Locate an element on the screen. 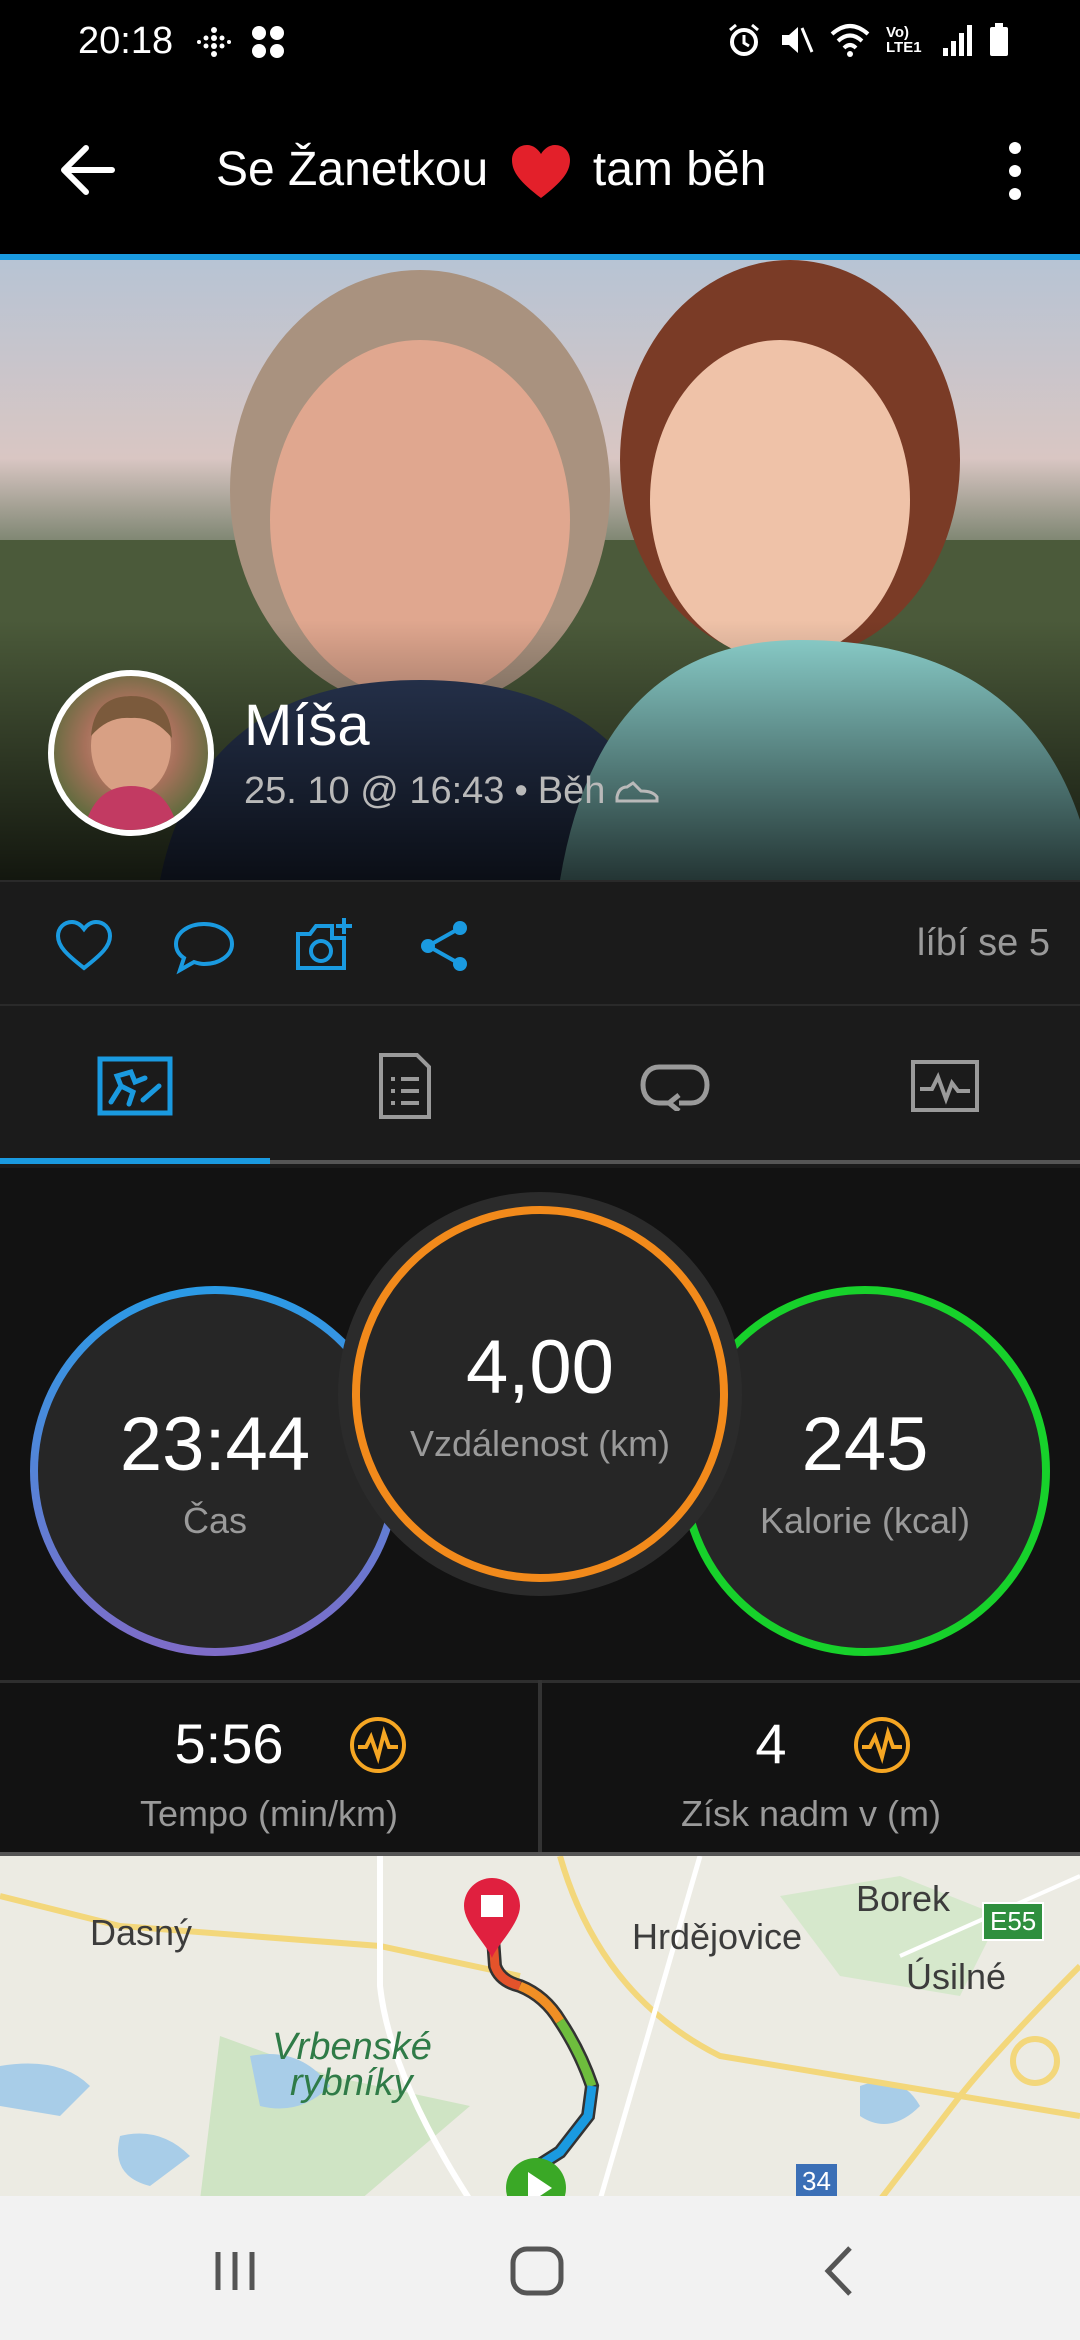 The image size is (1080, 2340). calories-ring: 245 Kalorie (kcal) is located at coordinates (865, 1471).